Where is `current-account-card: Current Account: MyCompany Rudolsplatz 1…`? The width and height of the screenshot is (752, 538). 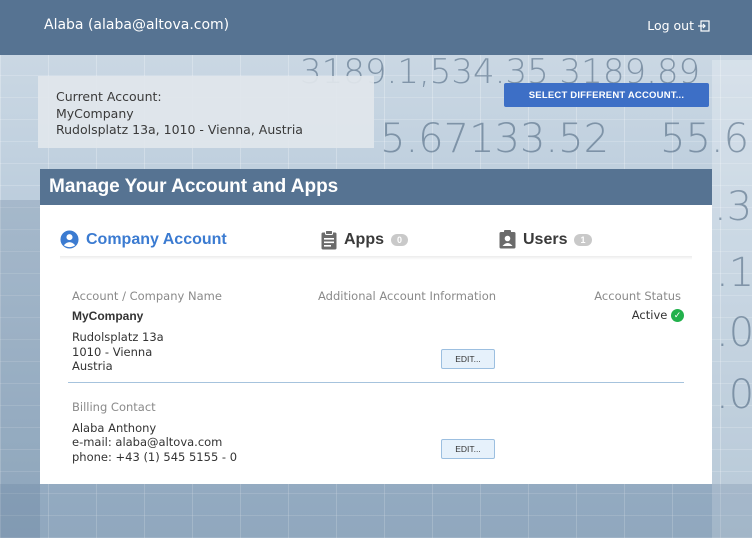 current-account-card: Current Account: MyCompany Rudolsplatz 1… is located at coordinates (206, 112).